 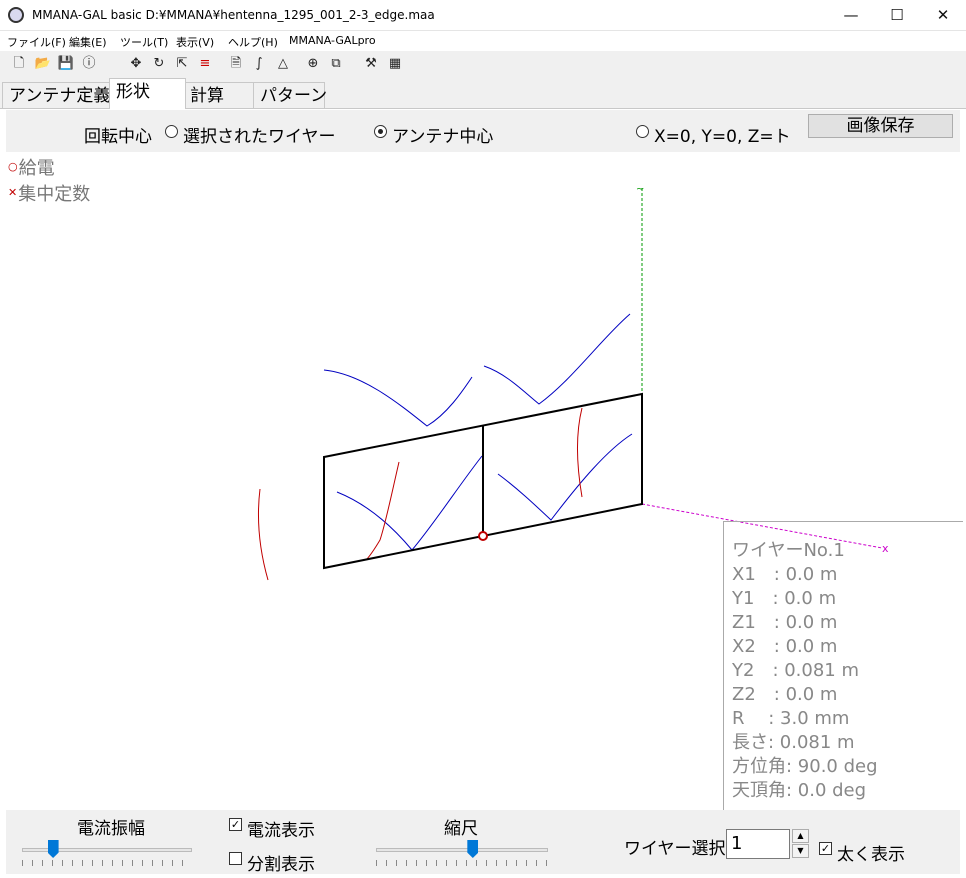 What do you see at coordinates (793, 742) in the screenshot?
I see `wire-info-length: 長さ: 0.081 m` at bounding box center [793, 742].